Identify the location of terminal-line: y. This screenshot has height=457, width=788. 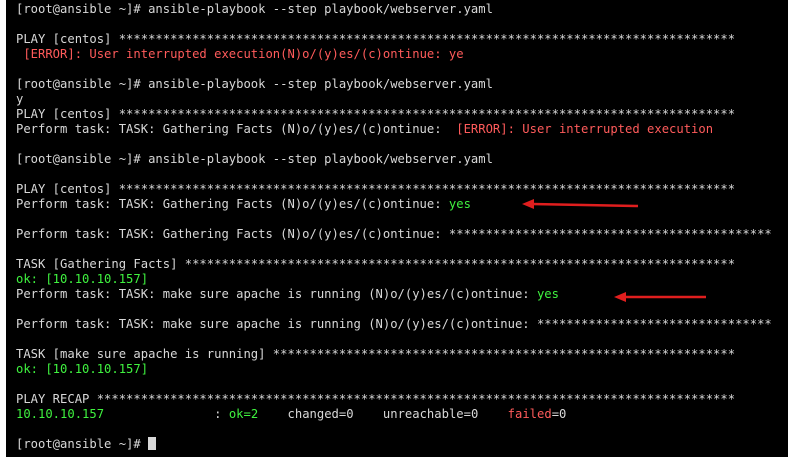
(20, 99).